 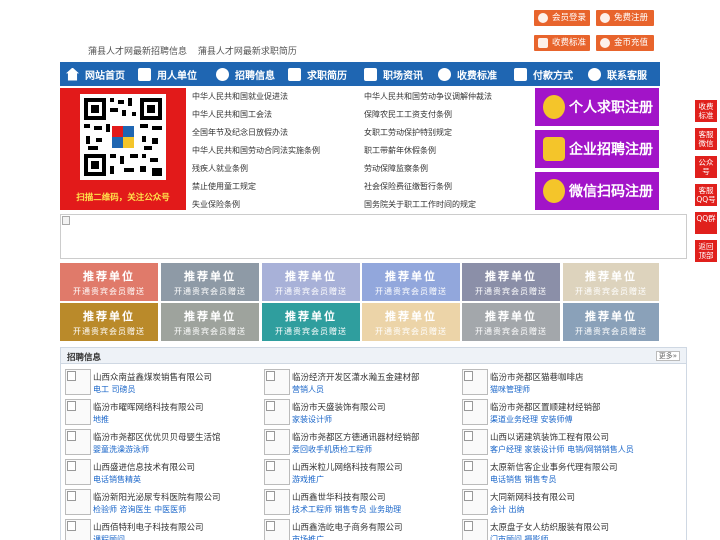 I want to click on job-positions: 游戏推广, so click(x=308, y=479).